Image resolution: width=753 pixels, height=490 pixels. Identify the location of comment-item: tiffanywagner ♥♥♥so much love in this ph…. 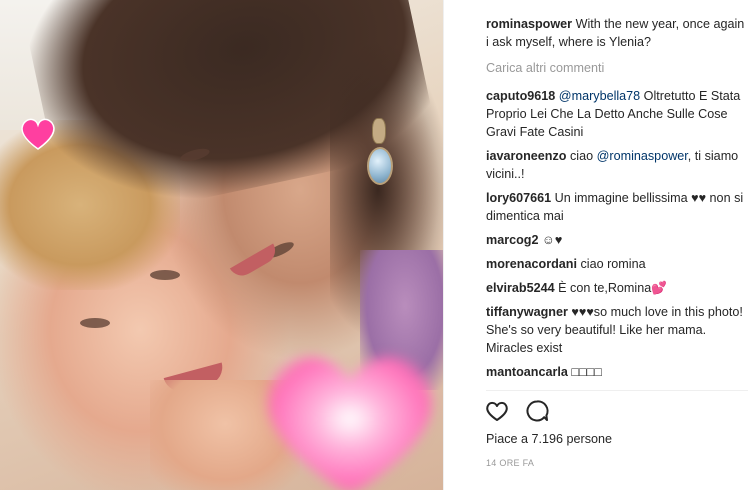
(617, 330).